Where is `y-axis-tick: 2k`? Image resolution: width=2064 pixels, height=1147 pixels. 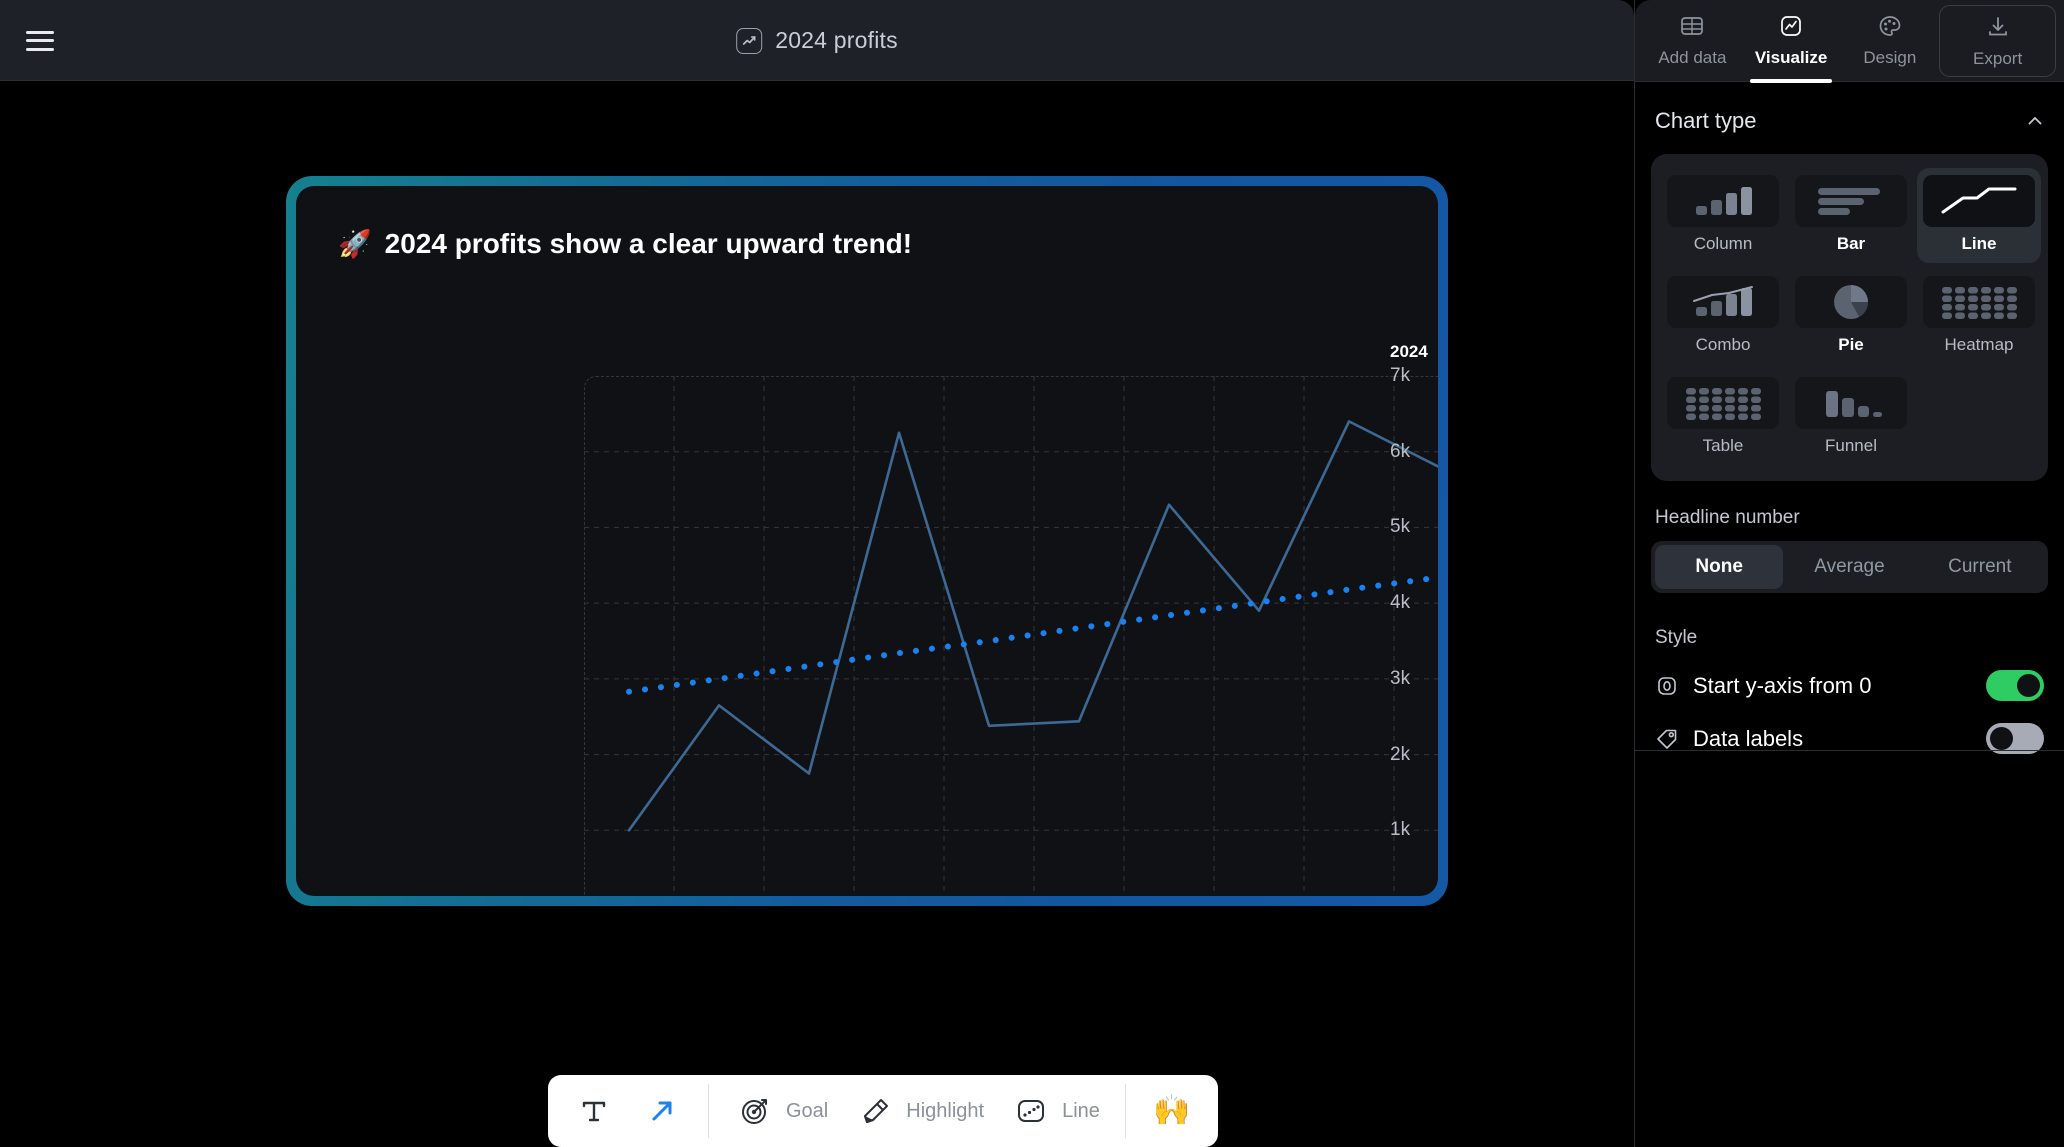 y-axis-tick: 2k is located at coordinates (1400, 754).